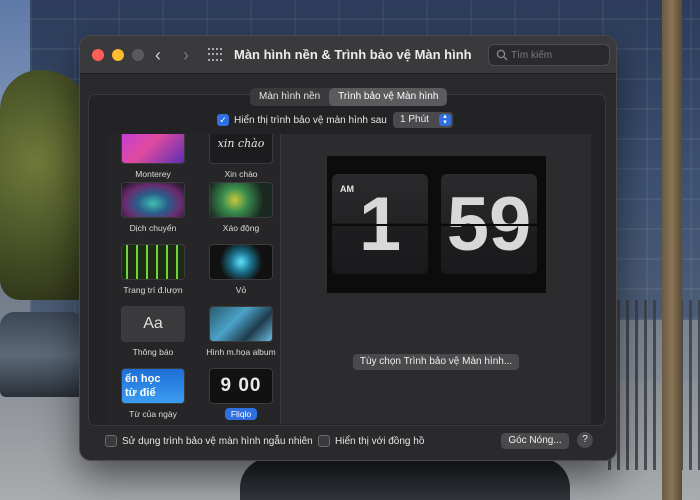 This screenshot has height=500, width=700. What do you see at coordinates (42, 354) in the screenshot?
I see `wallpaper-car` at bounding box center [42, 354].